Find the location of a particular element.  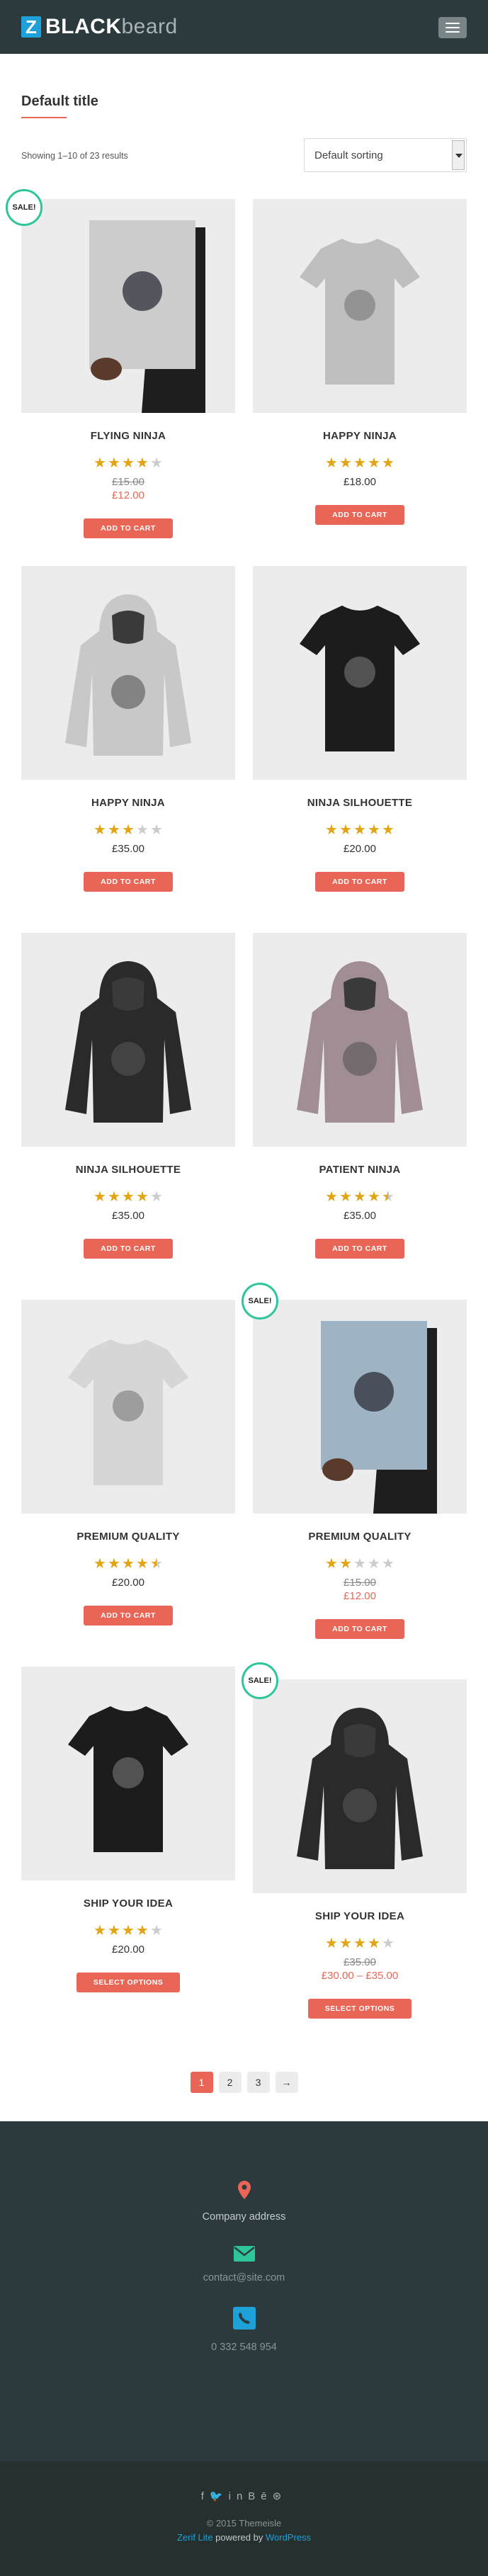

facebook-icon: f is located at coordinates (206, 2496).